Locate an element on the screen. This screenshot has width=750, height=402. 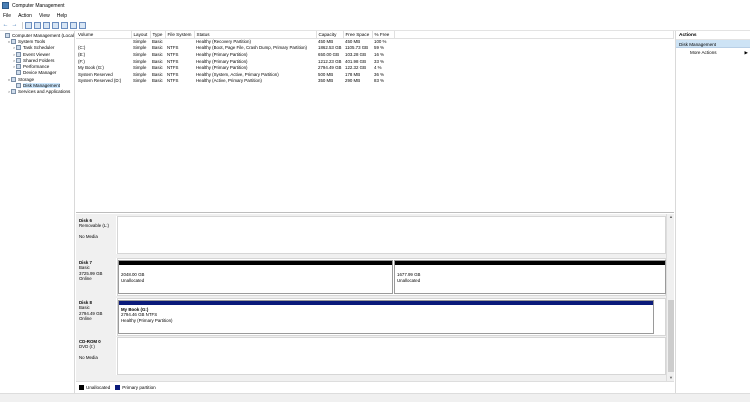
table-cell: 650.00 GB is located at coordinates (328, 54).